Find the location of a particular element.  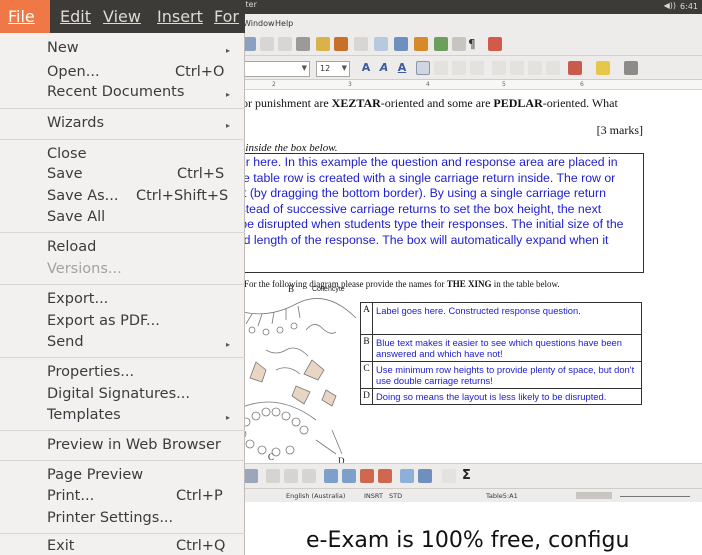

menu-item-new: New is located at coordinates (63, 48).